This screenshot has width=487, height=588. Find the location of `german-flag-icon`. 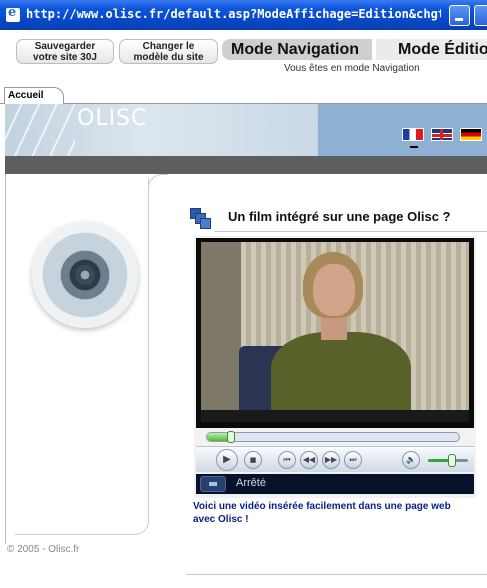

german-flag-icon is located at coordinates (471, 134).